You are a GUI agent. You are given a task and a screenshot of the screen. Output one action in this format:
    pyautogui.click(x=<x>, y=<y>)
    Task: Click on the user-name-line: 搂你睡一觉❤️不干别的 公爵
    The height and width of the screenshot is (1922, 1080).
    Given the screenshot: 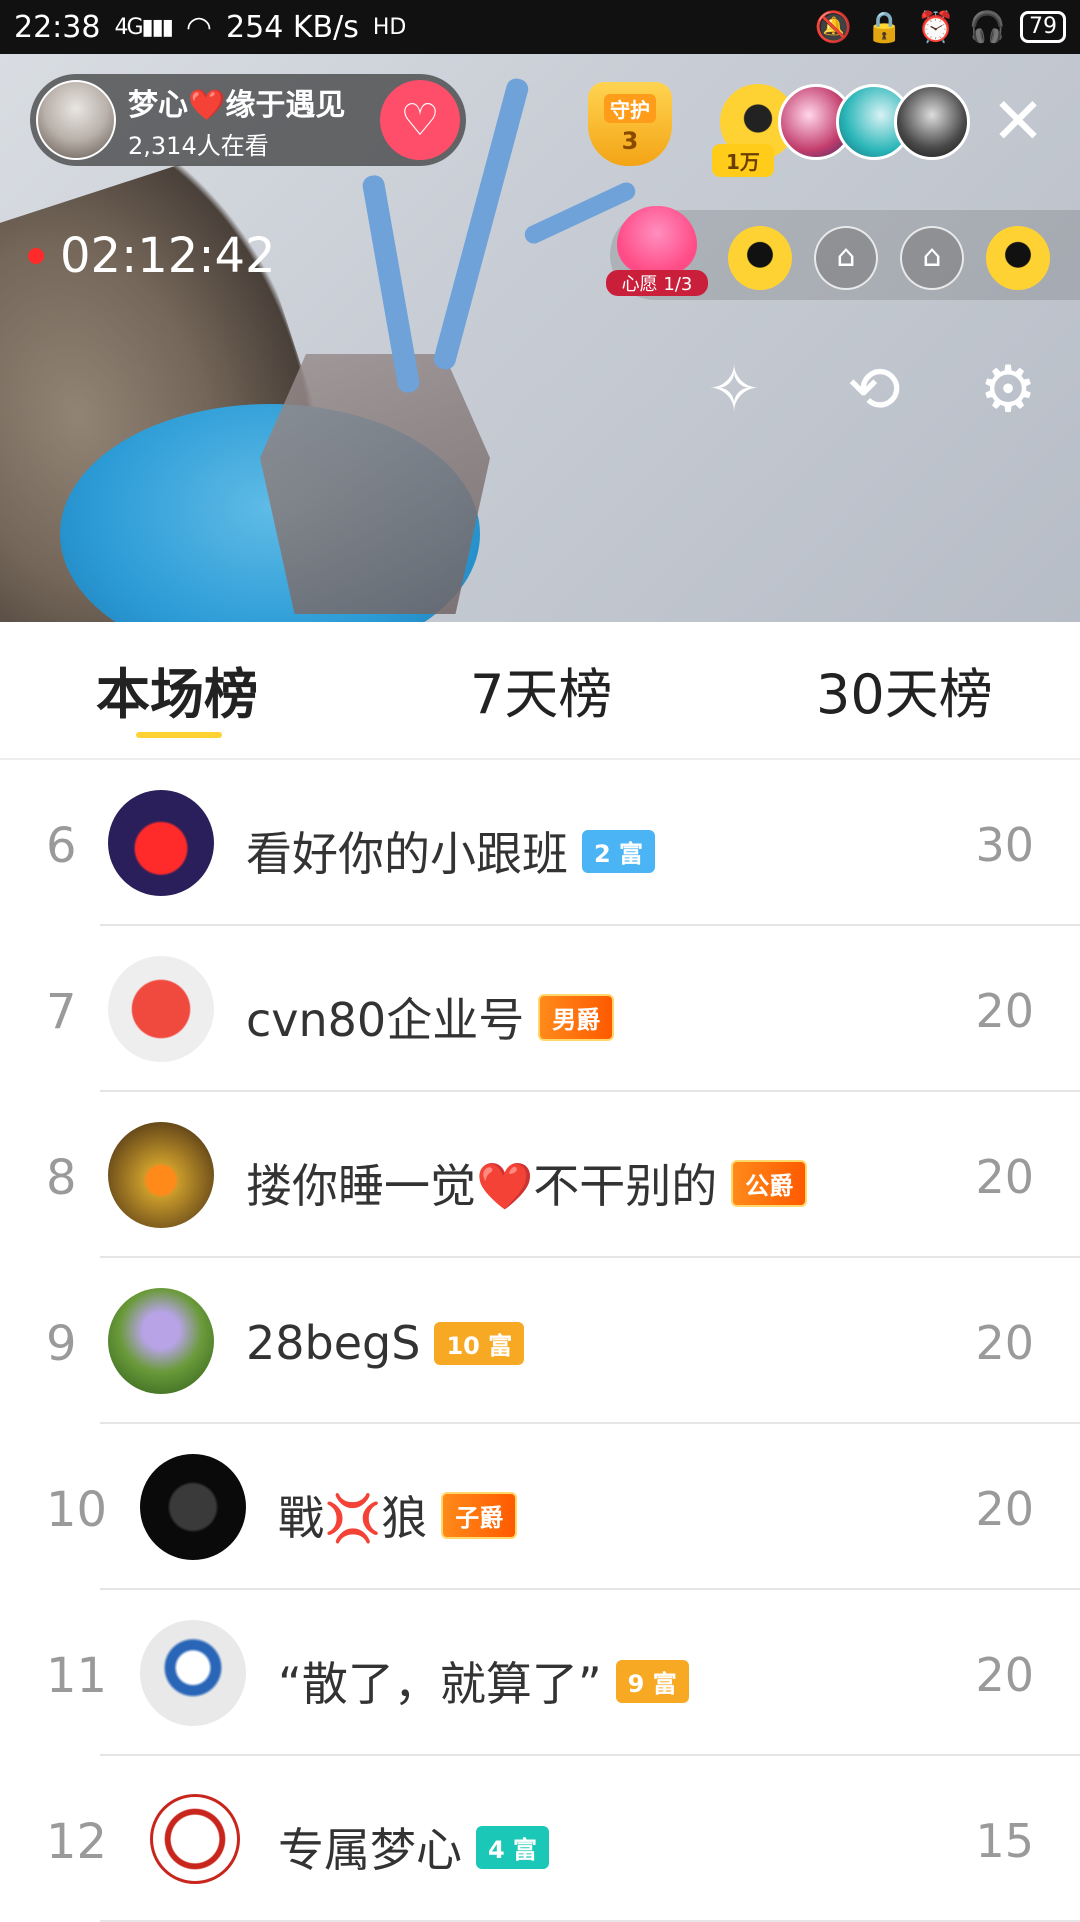 What is the action you would take?
    pyautogui.click(x=527, y=1183)
    